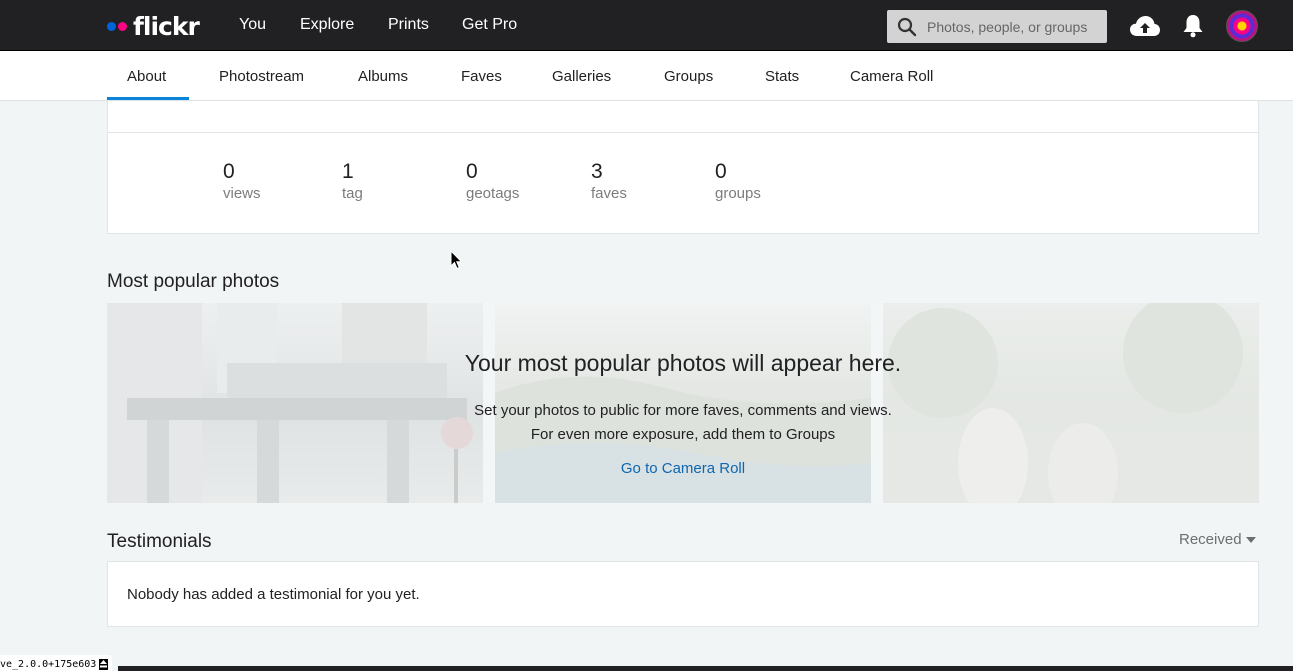 Image resolution: width=1293 pixels, height=671 pixels. What do you see at coordinates (1210, 539) in the screenshot?
I see `testimonials-filter-label: Received` at bounding box center [1210, 539].